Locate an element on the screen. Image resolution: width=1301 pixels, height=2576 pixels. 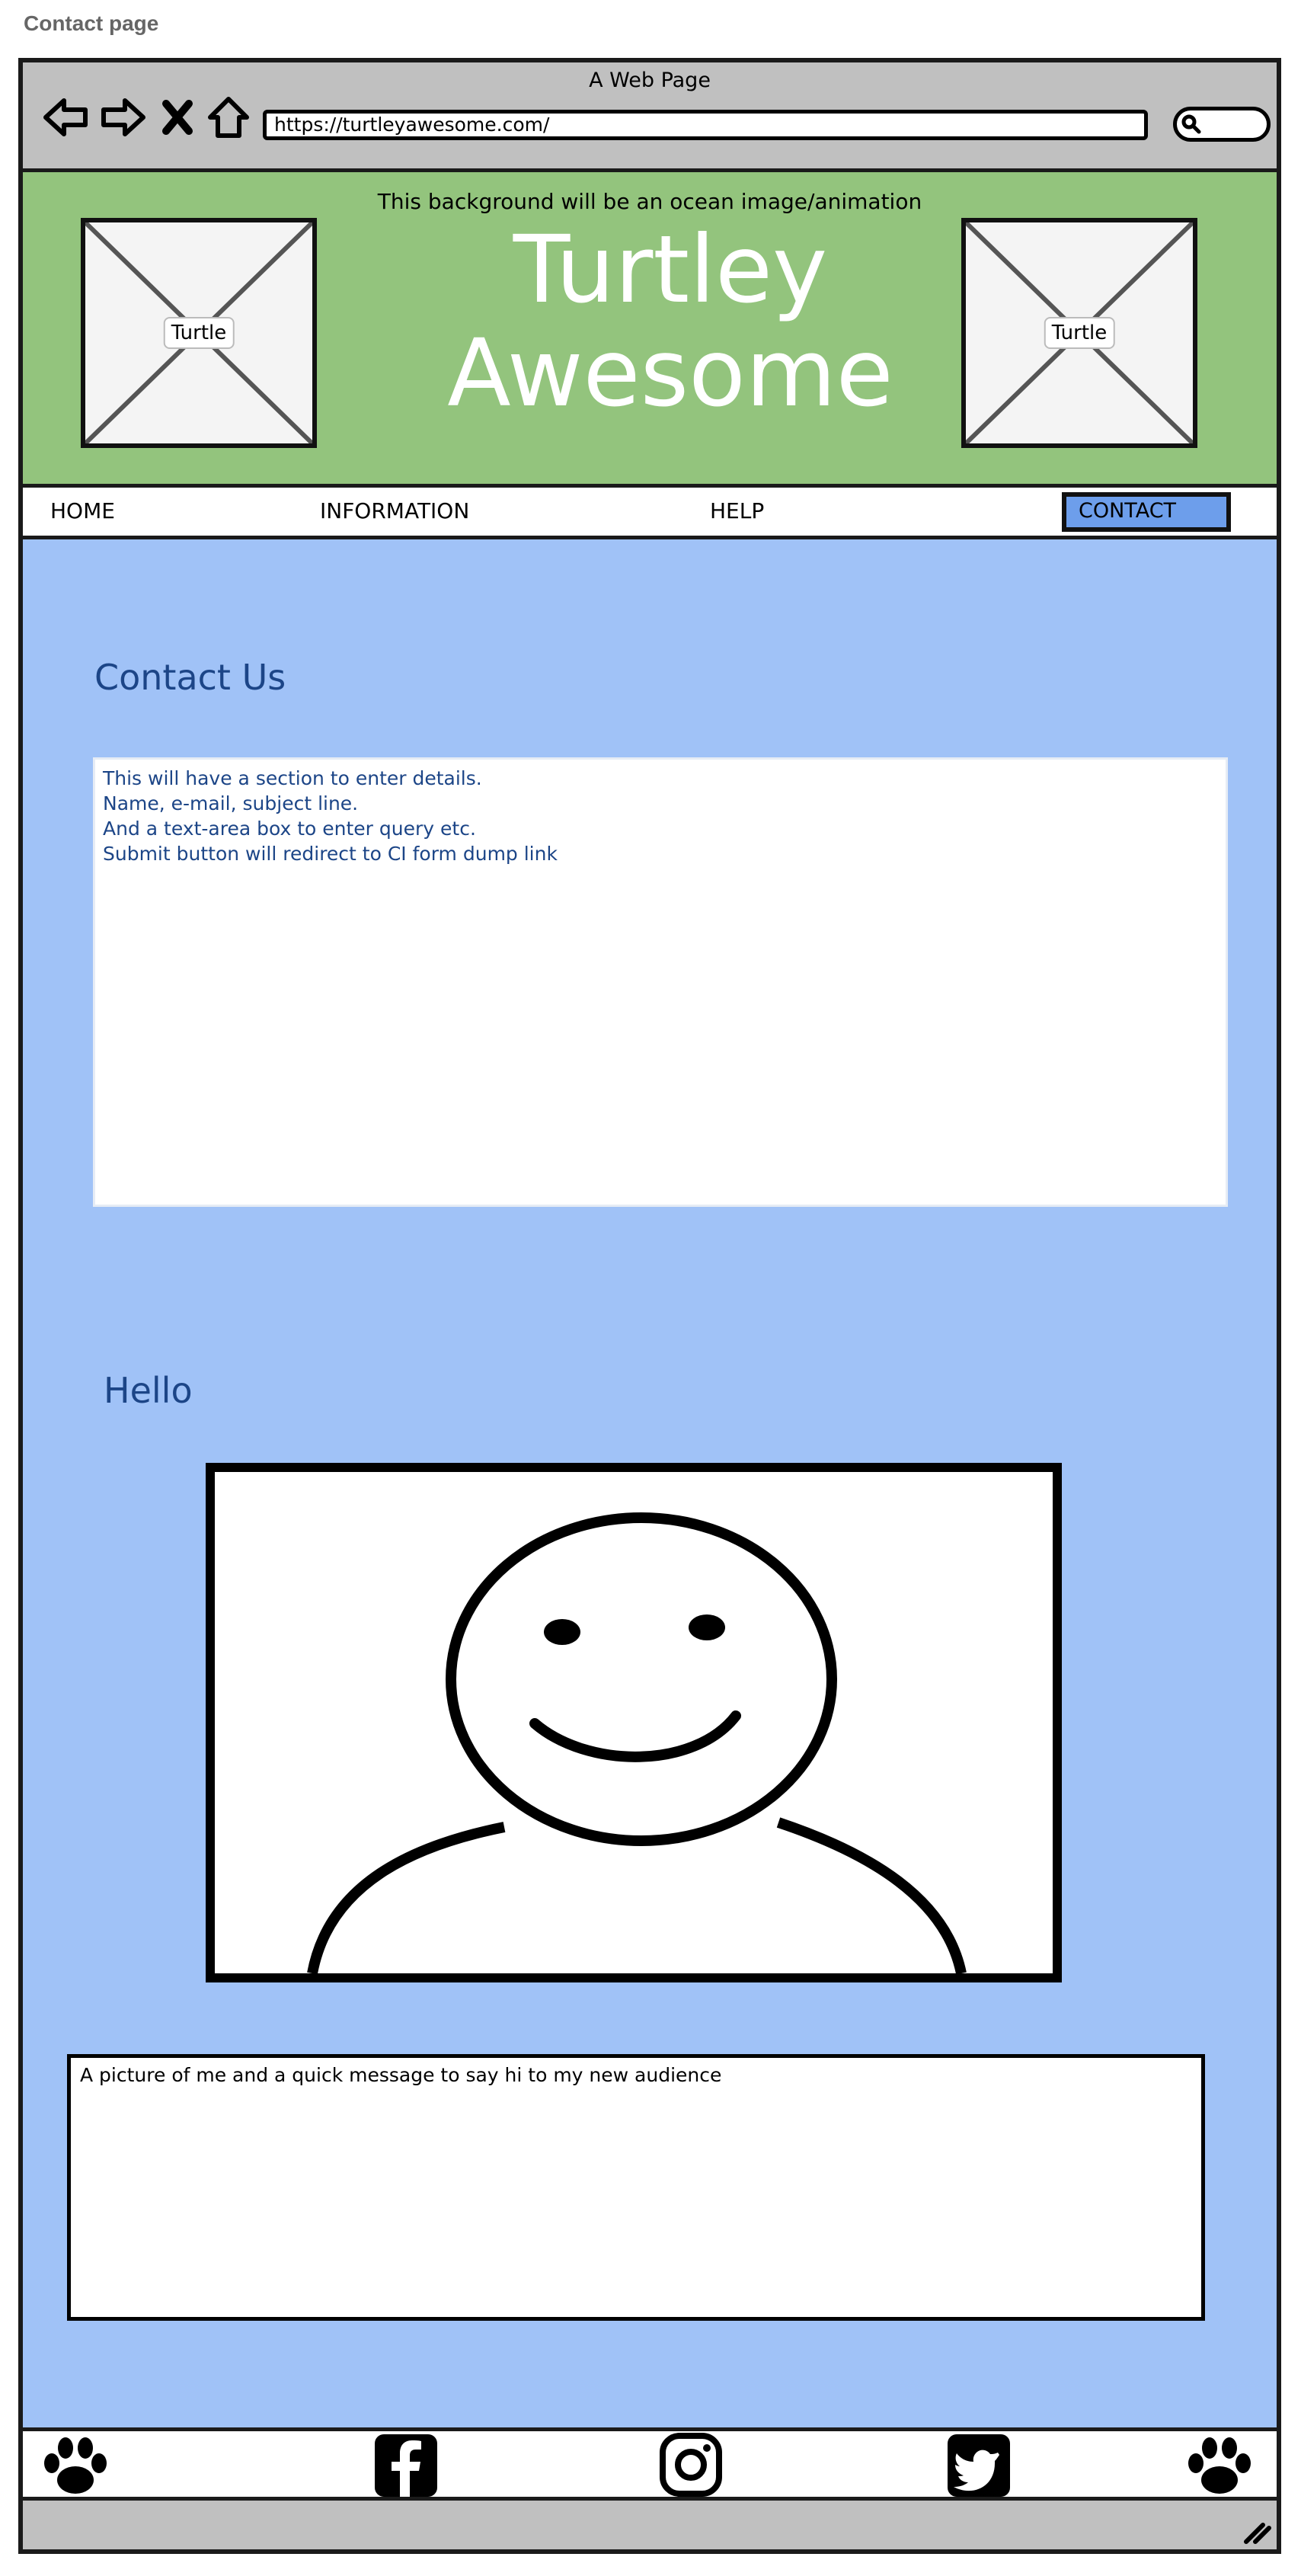
address-bar: https://turtleyawesome.com/ is located at coordinates (706, 125).